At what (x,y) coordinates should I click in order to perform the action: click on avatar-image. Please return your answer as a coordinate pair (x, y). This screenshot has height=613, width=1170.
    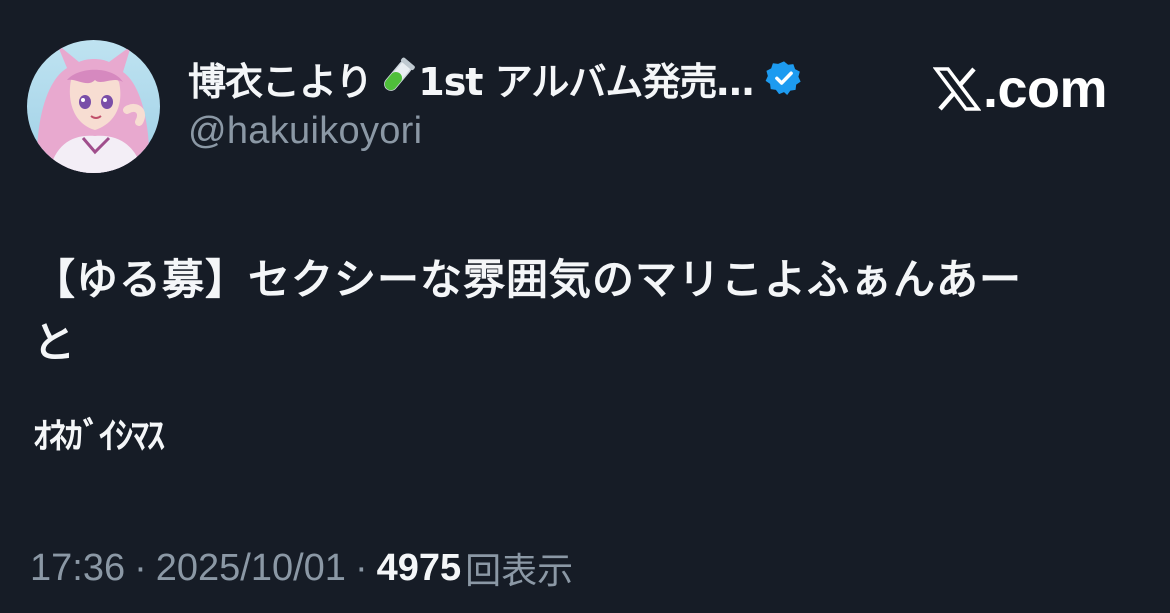
    Looking at the image, I should click on (93, 106).